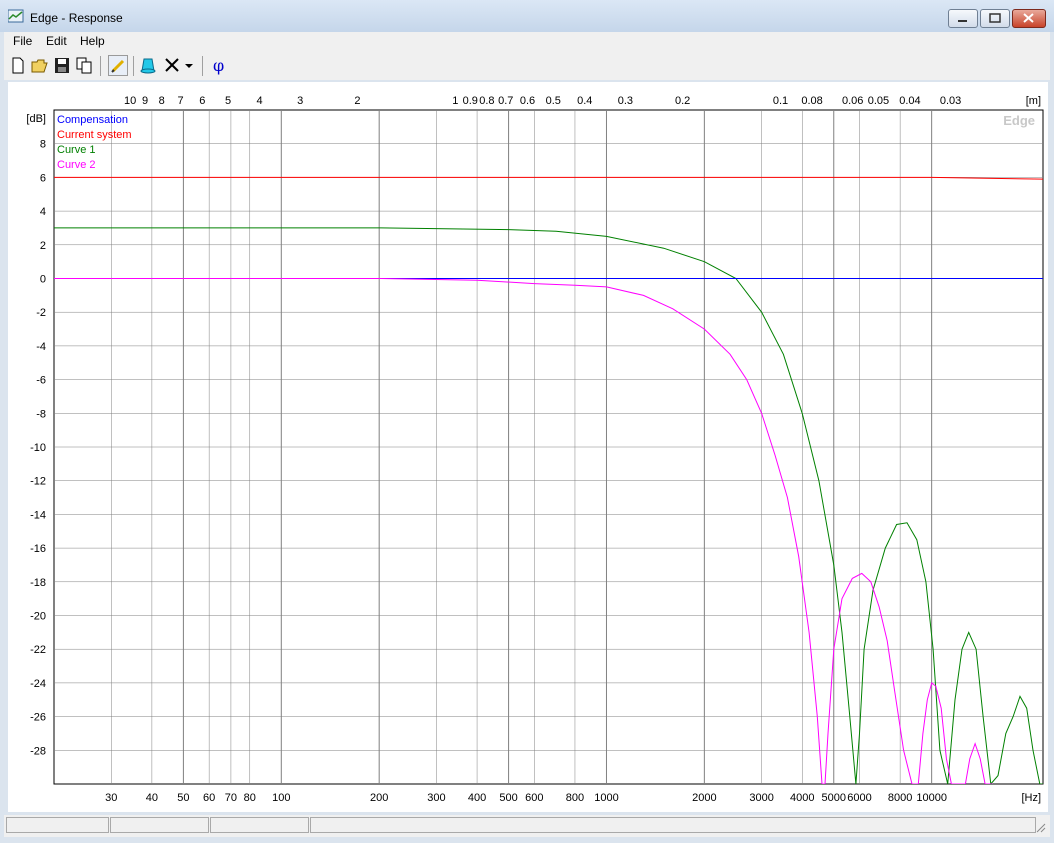 This screenshot has width=1054, height=843. I want to click on status-bar, so click(527, 826).